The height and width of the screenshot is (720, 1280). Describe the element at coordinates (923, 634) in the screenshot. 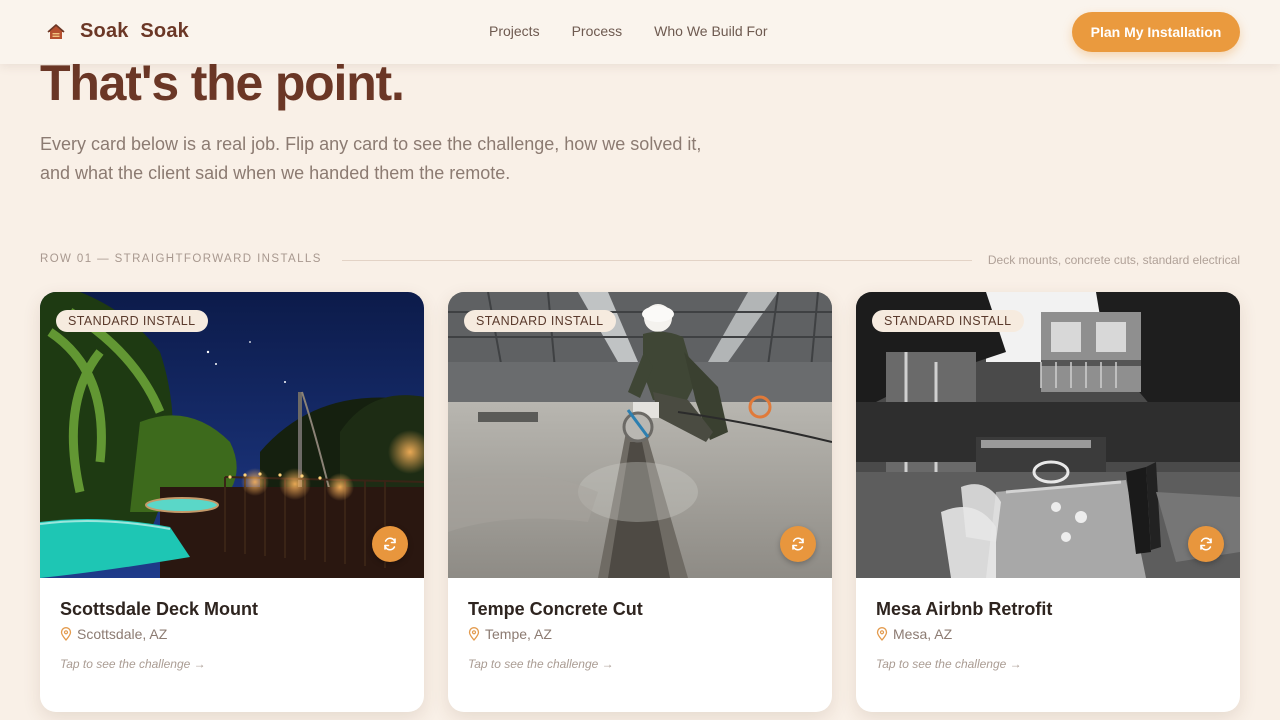

I see `card-location-text: Mesa, AZ` at that location.